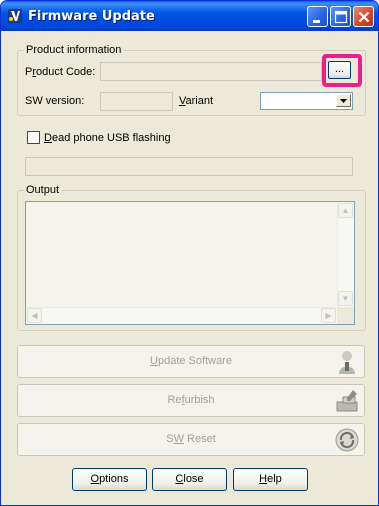 The width and height of the screenshot is (379, 506). I want to click on dead-phone-checkbox, so click(33, 137).